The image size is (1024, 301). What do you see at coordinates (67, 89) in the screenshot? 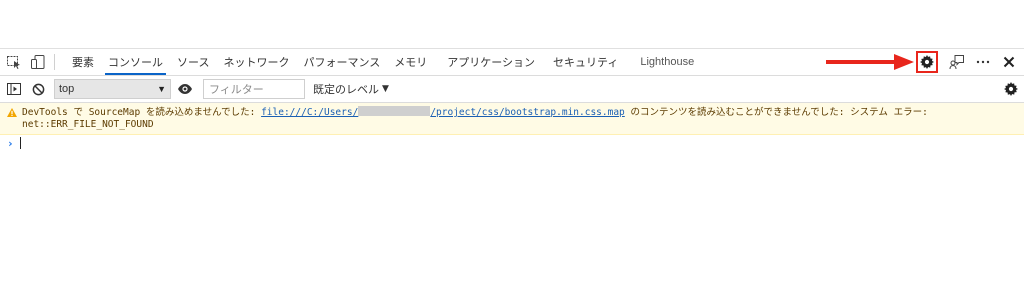
I see `context-value: top` at bounding box center [67, 89].